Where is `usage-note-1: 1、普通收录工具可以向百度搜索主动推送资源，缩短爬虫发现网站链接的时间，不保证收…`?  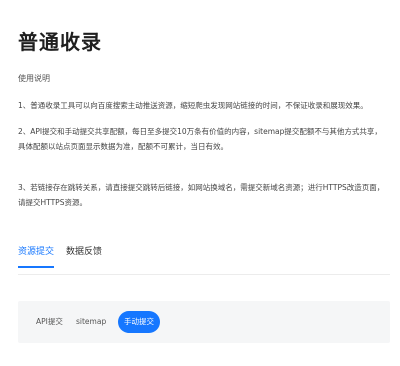 usage-note-1: 1、普通收录工具可以向百度搜索主动推送资源，缩短爬虫发现网站链接的时间，不保证收… is located at coordinates (193, 105).